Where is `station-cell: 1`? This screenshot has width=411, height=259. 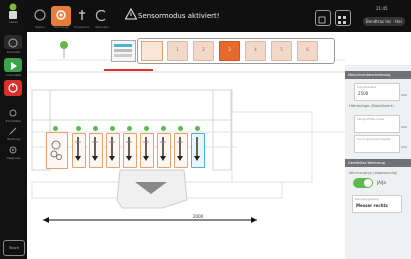
station-cell: 1 is located at coordinates (177, 51).